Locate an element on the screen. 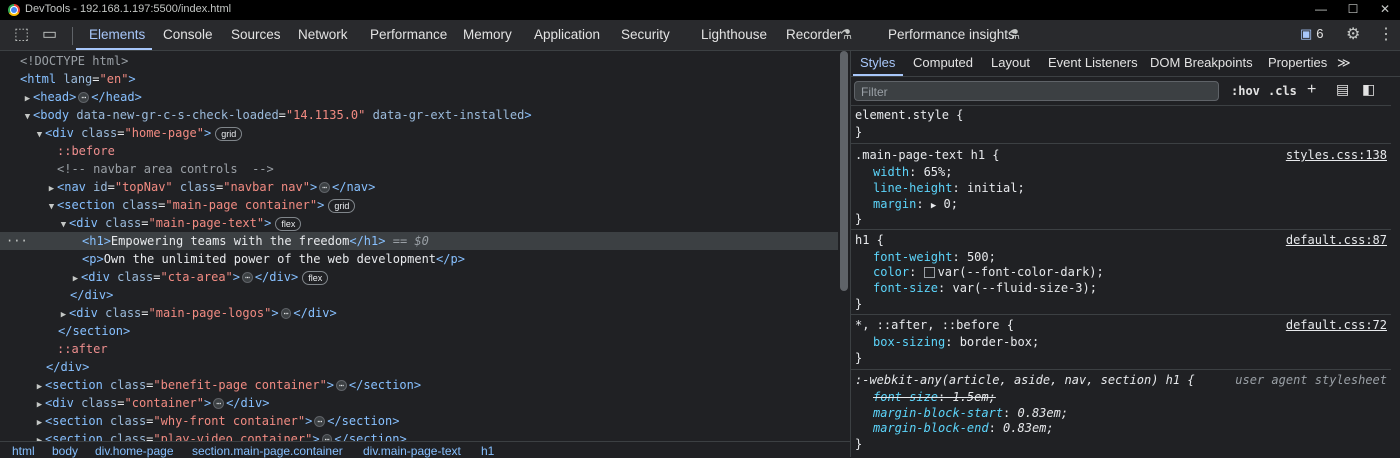  maximize-button: ☐ is located at coordinates (1353, 9).